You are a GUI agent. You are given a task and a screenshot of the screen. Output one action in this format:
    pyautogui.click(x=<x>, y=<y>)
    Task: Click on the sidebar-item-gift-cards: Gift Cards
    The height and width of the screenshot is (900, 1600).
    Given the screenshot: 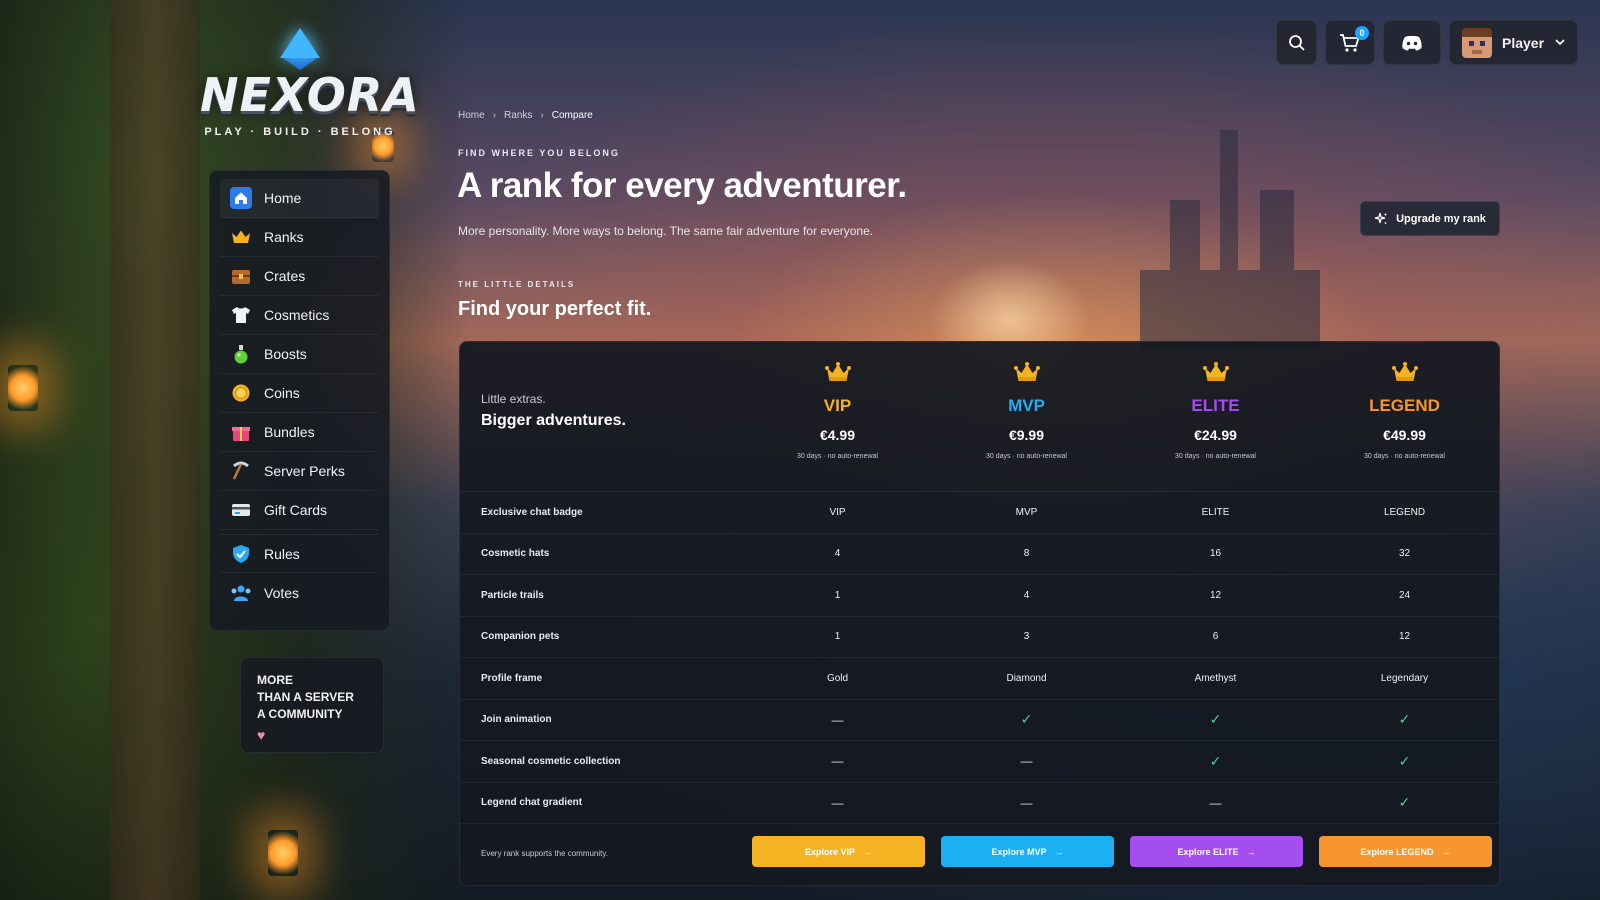 What is the action you would take?
    pyautogui.click(x=299, y=510)
    